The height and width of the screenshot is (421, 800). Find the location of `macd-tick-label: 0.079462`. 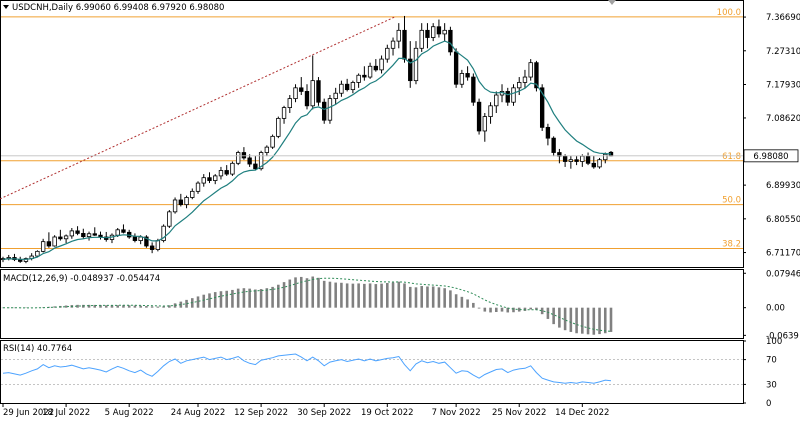

macd-tick-label: 0.079462 is located at coordinates (783, 274).